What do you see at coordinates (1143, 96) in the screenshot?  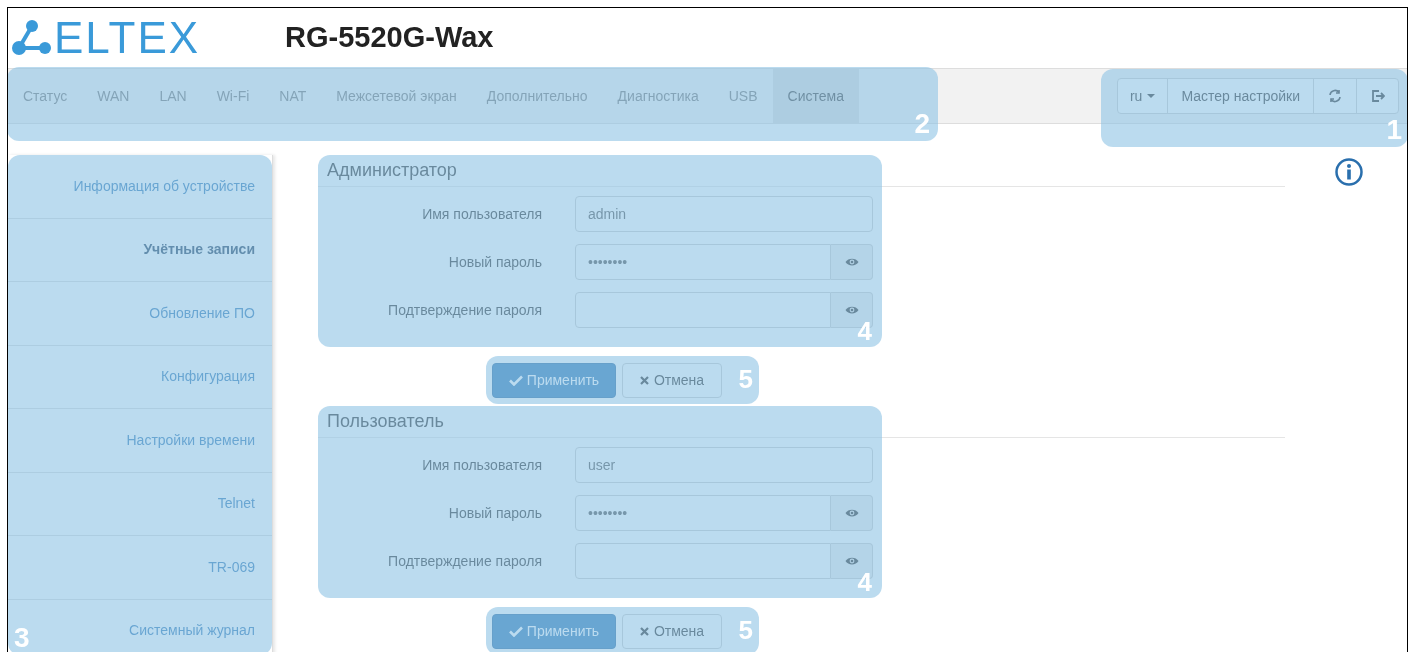 I see `language-dropdown: ru` at bounding box center [1143, 96].